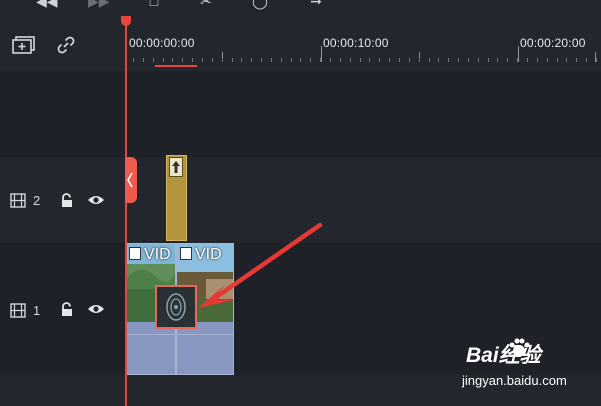  Describe the element at coordinates (37, 310) in the screenshot. I see `track-number: 1` at that location.